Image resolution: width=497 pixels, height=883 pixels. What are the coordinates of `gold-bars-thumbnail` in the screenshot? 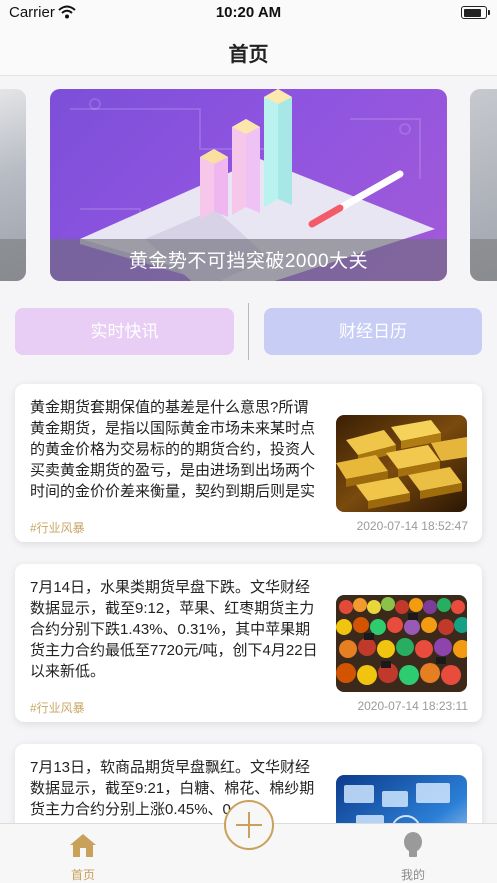 It's located at (401, 463).